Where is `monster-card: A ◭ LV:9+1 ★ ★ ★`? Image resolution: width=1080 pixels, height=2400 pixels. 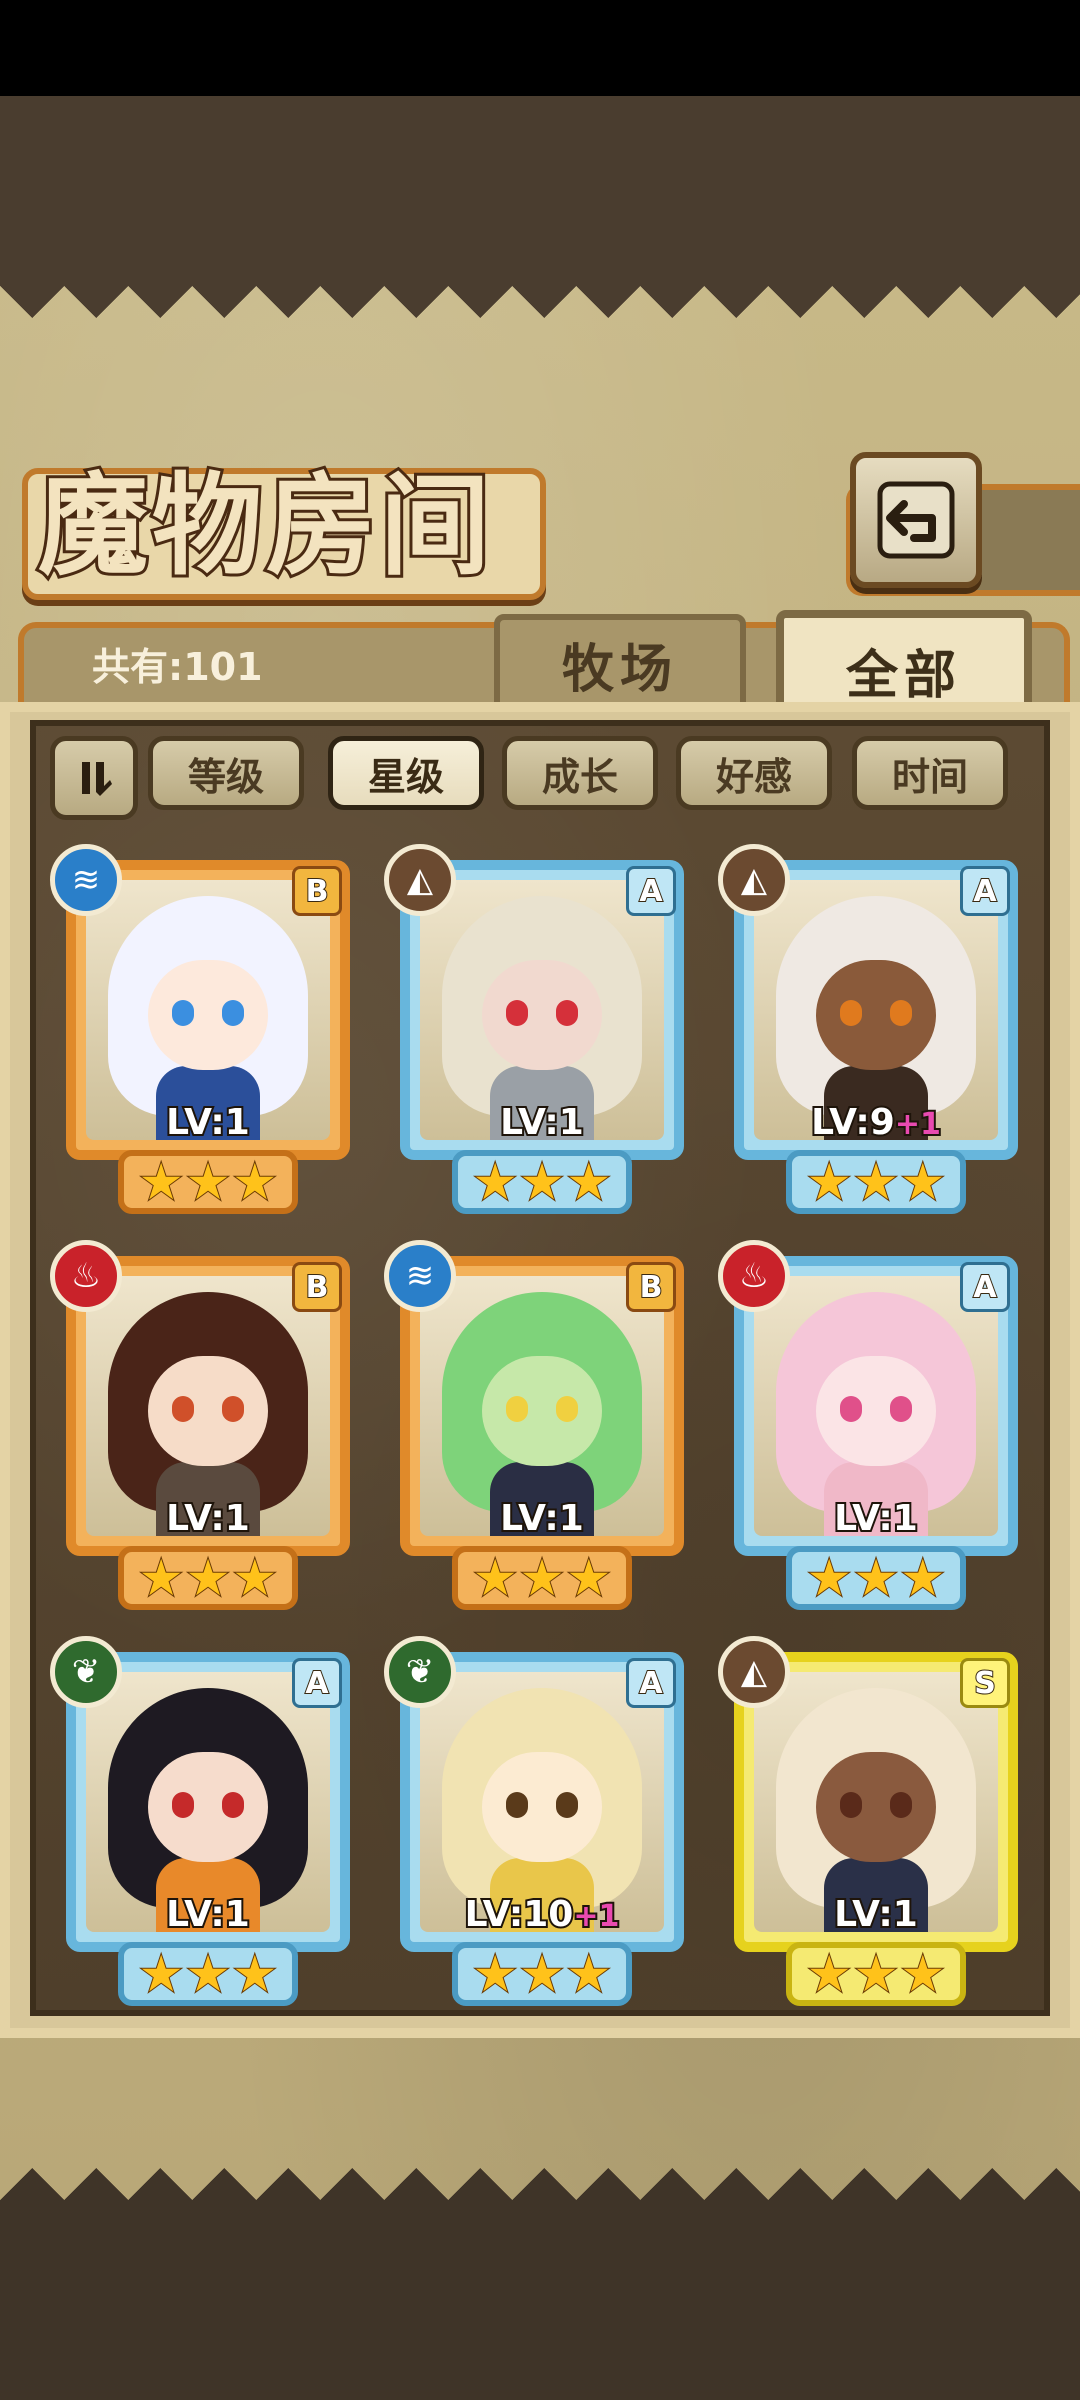 monster-card: A ◭ LV:9+1 ★ ★ ★ is located at coordinates (873, 1029).